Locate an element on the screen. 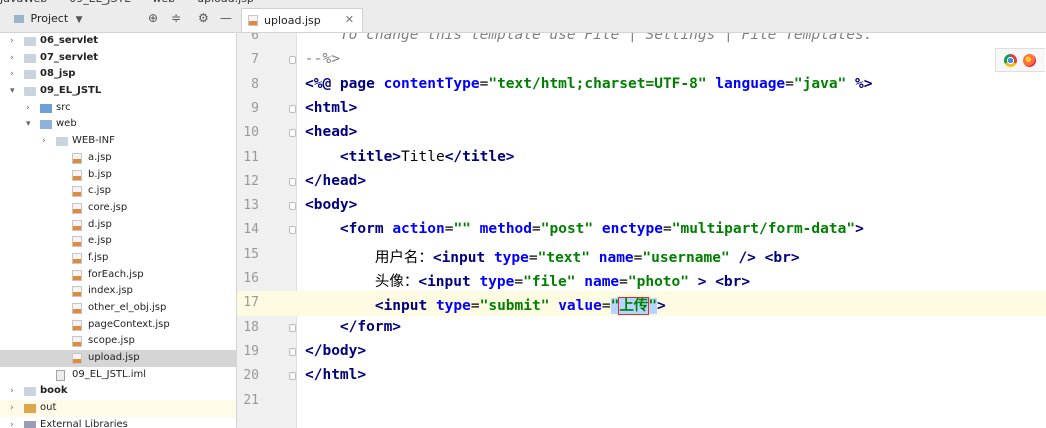  tree-item: ▾ 09_EL_JSTL is located at coordinates (118, 91).